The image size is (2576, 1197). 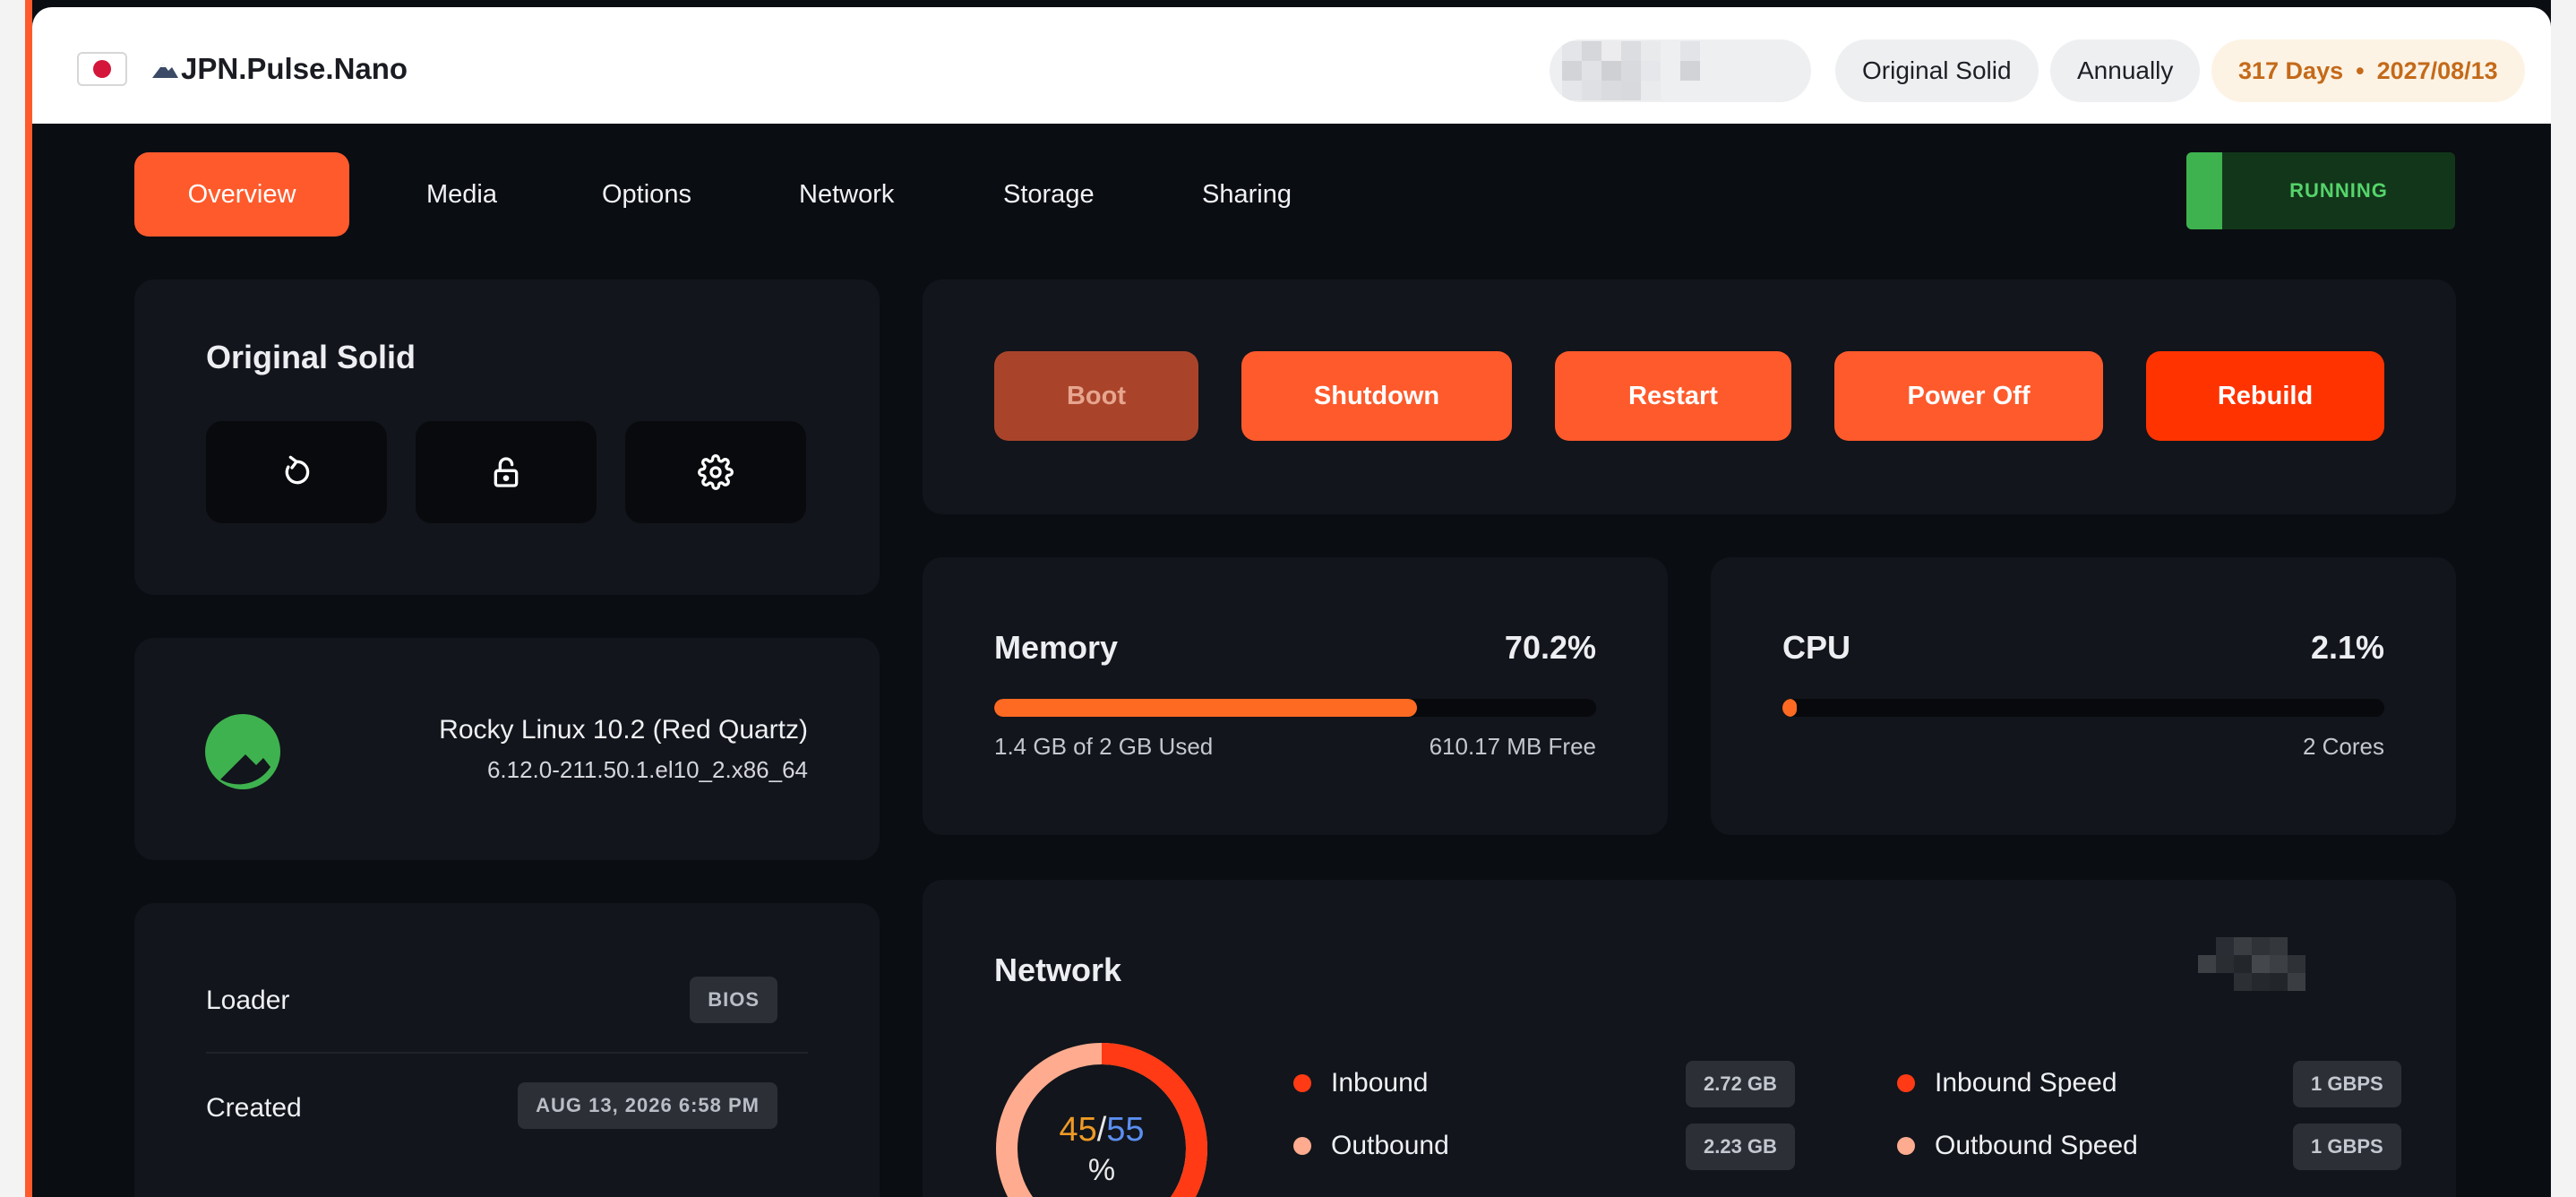 I want to click on inbound-dot-icon, so click(x=1302, y=1083).